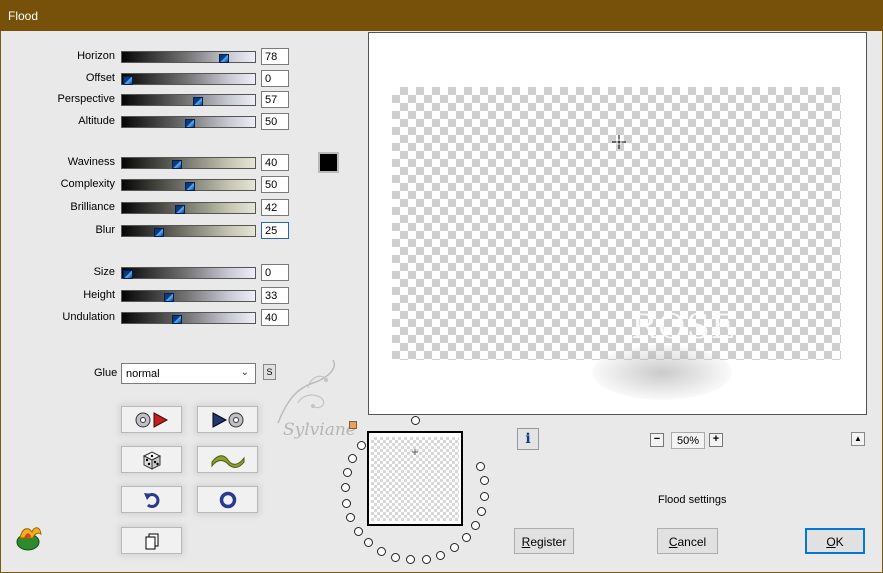 The height and width of the screenshot is (573, 883). I want to click on load-preset-button, so click(151, 419).